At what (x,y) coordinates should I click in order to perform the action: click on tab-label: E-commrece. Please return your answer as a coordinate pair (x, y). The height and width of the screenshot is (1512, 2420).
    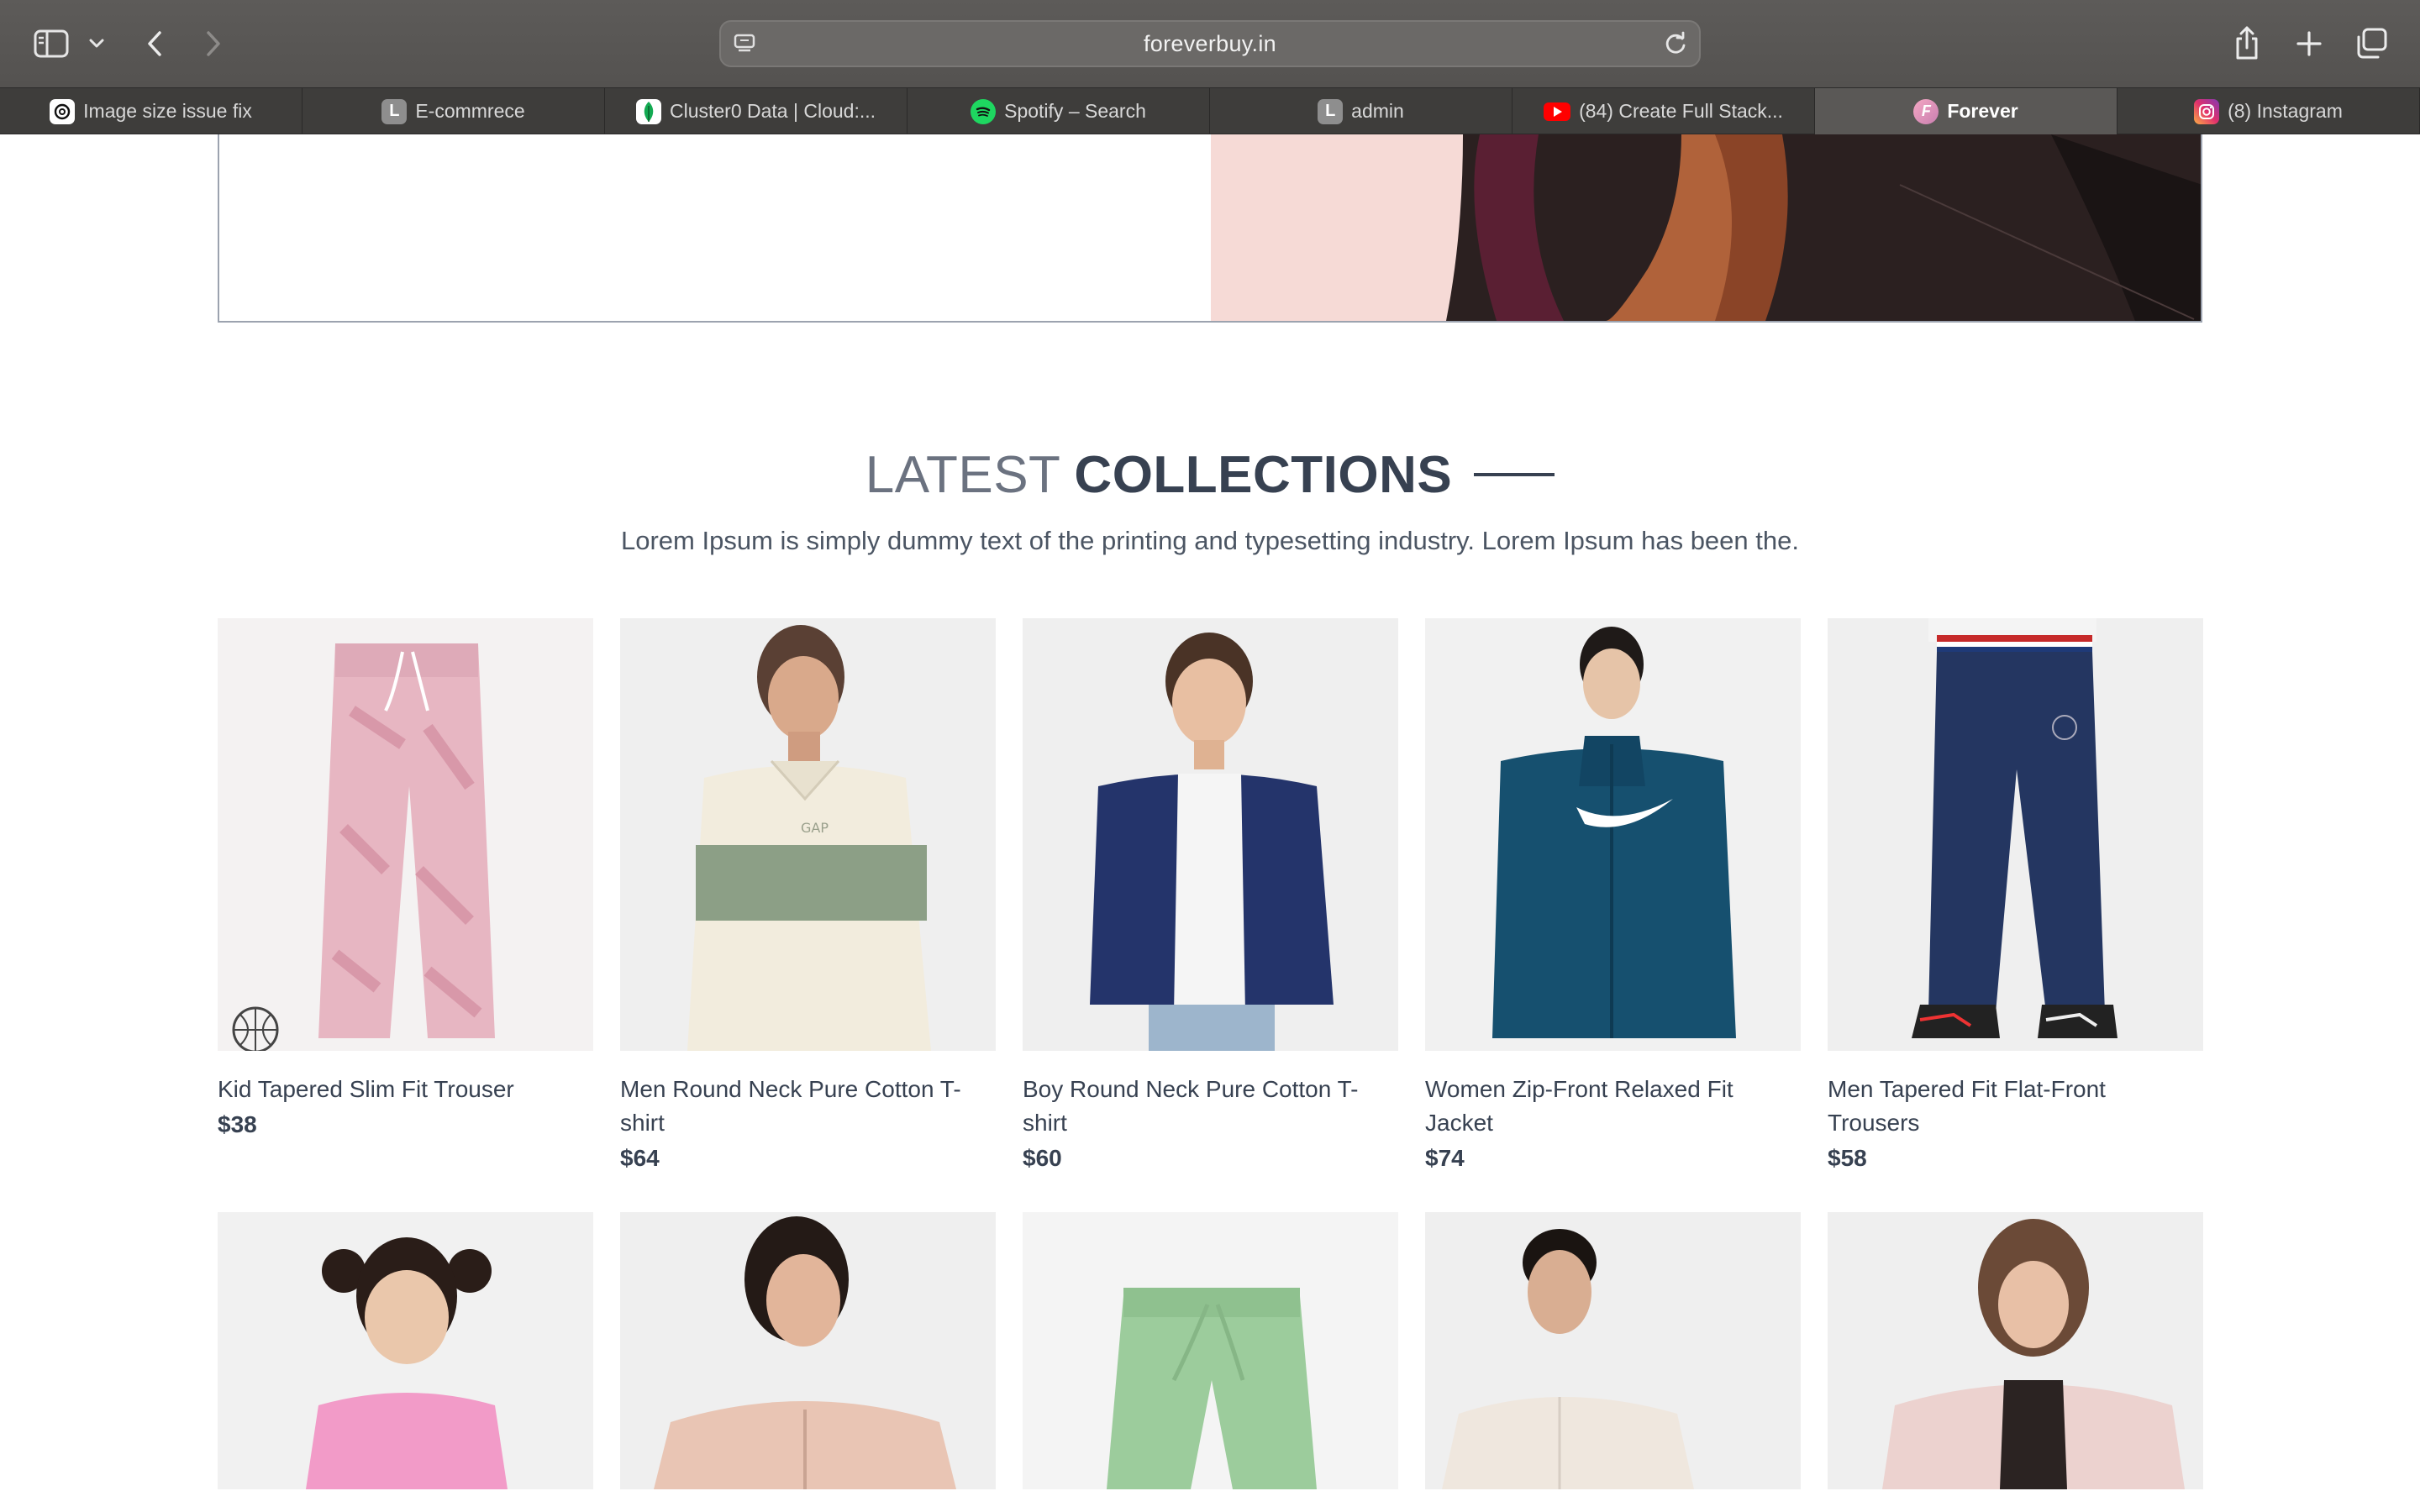
    Looking at the image, I should click on (470, 111).